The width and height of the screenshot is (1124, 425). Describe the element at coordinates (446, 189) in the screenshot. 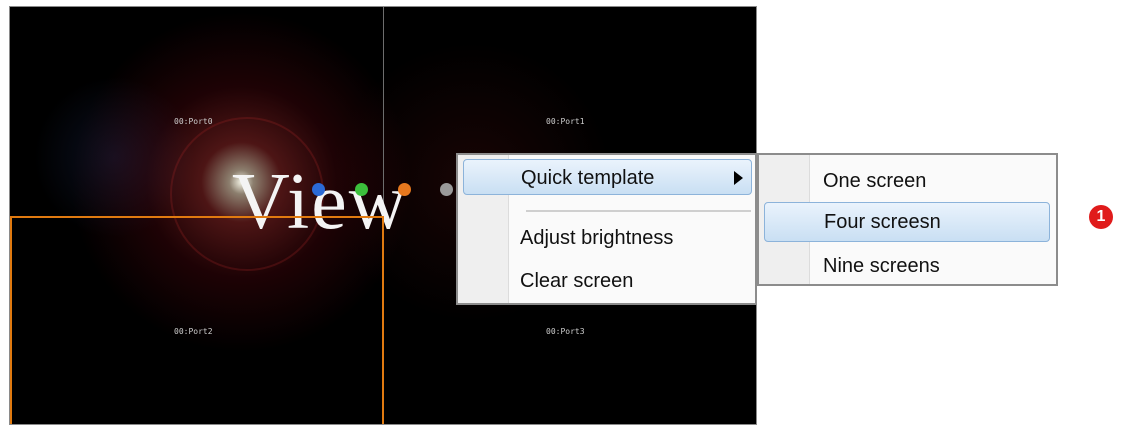

I see `logo-dot-gray` at that location.